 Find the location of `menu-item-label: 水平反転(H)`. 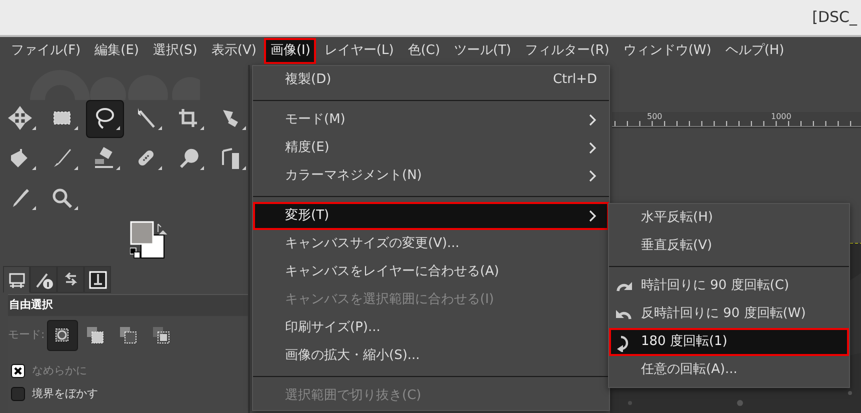

menu-item-label: 水平反転(H) is located at coordinates (677, 218).